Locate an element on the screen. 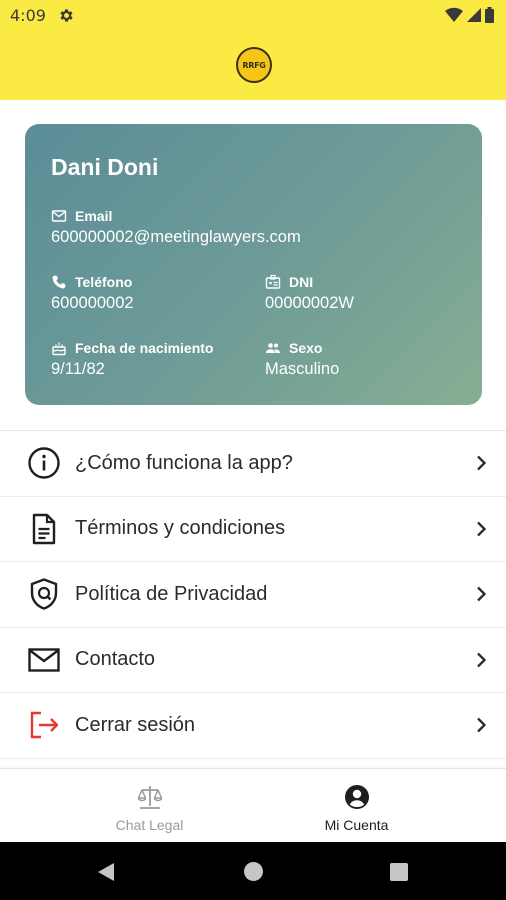  tab-label: Mi Cuenta is located at coordinates (356, 825).